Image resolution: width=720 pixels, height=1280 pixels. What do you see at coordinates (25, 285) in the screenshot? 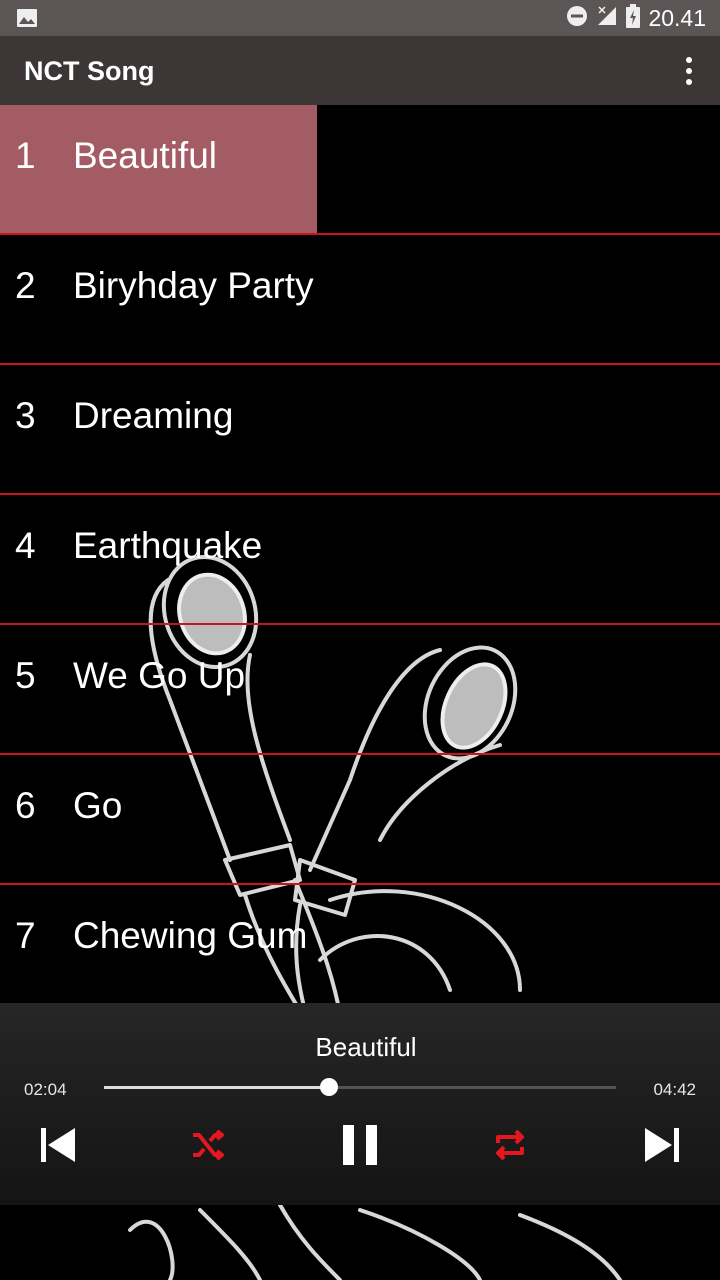
I see `song-number: 2` at bounding box center [25, 285].